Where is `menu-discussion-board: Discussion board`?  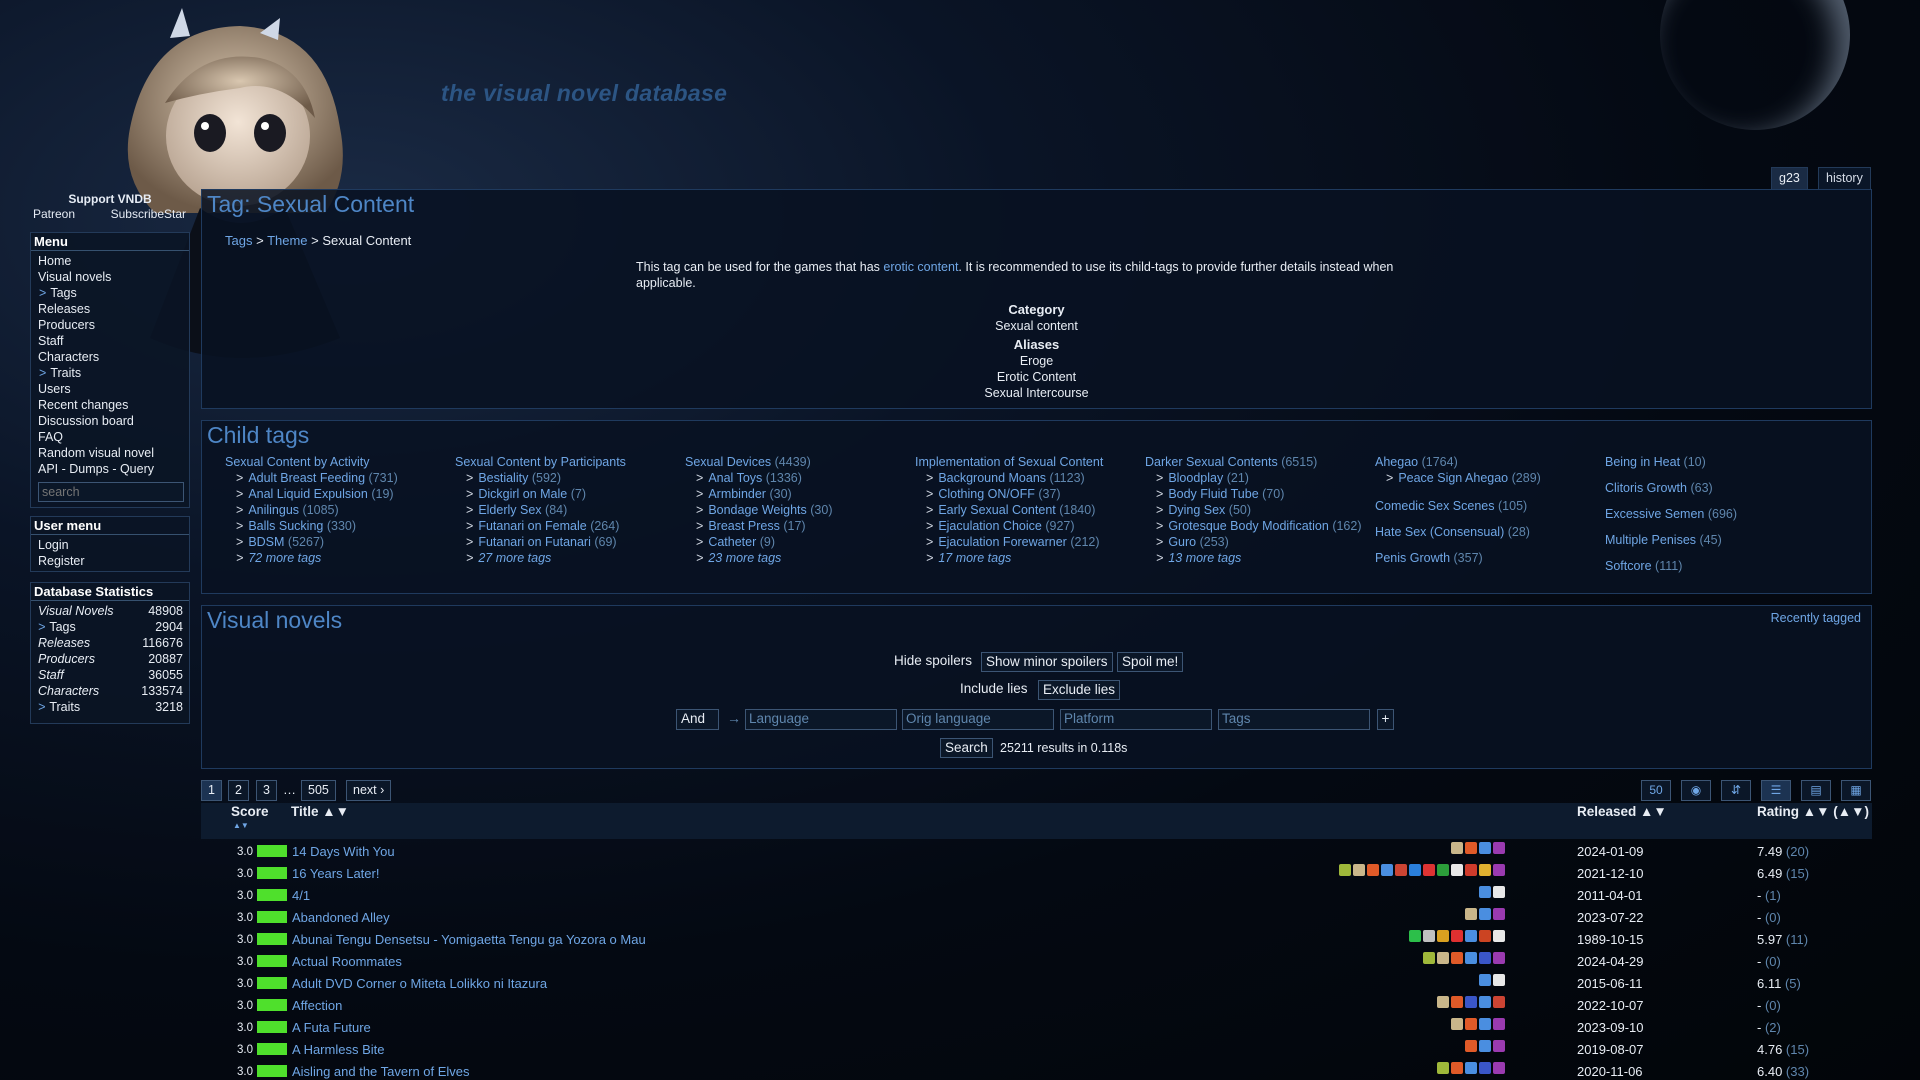 menu-discussion-board: Discussion board is located at coordinates (113, 421).